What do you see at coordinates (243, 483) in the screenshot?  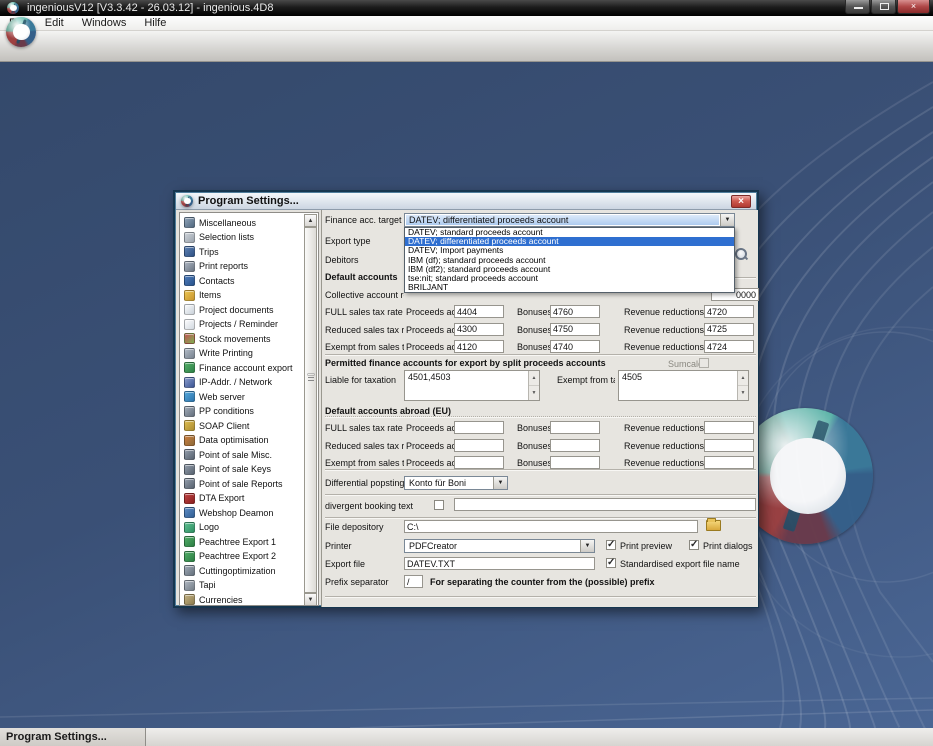 I see `sidebar-item: Point of sale Reports` at bounding box center [243, 483].